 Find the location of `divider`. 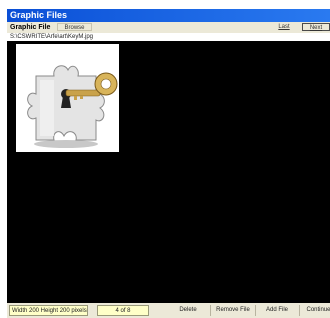

divider is located at coordinates (210, 310).